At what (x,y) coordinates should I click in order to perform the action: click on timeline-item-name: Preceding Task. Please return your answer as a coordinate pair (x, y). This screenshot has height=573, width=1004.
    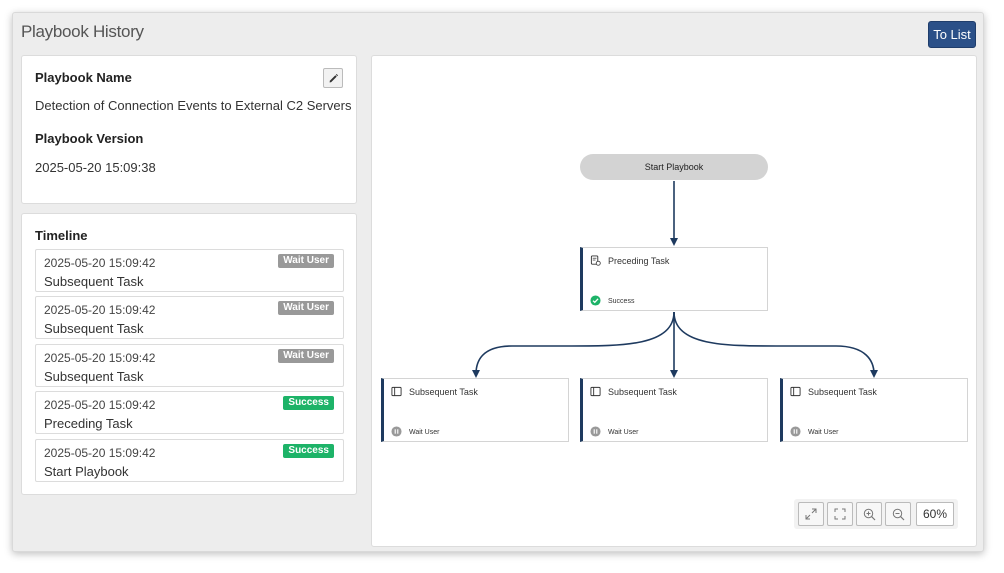
    Looking at the image, I should click on (88, 423).